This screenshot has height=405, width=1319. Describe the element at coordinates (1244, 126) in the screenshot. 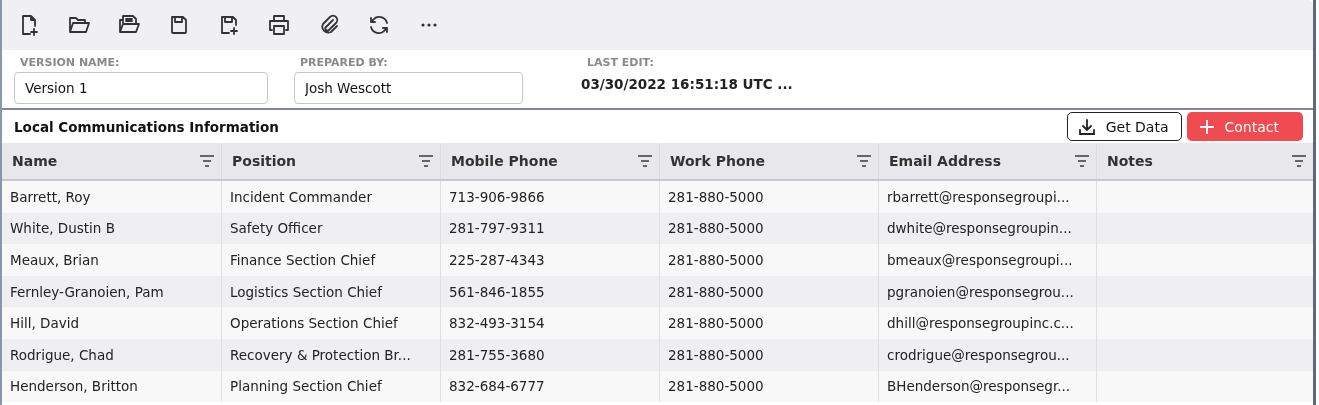

I see `add-contact-button: Contact` at that location.